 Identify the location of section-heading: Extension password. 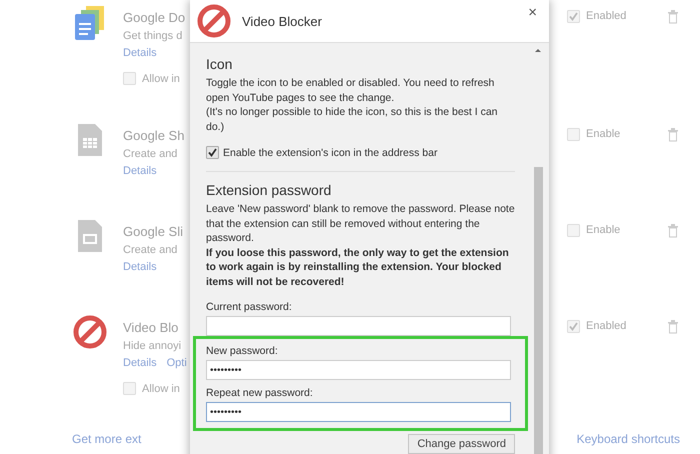
(269, 190).